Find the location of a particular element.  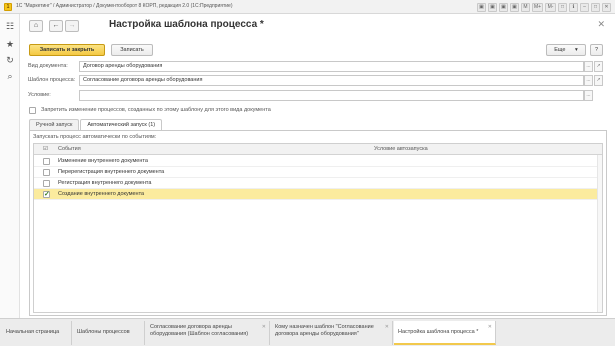

close-window-icon: ✕ is located at coordinates (606, 7).